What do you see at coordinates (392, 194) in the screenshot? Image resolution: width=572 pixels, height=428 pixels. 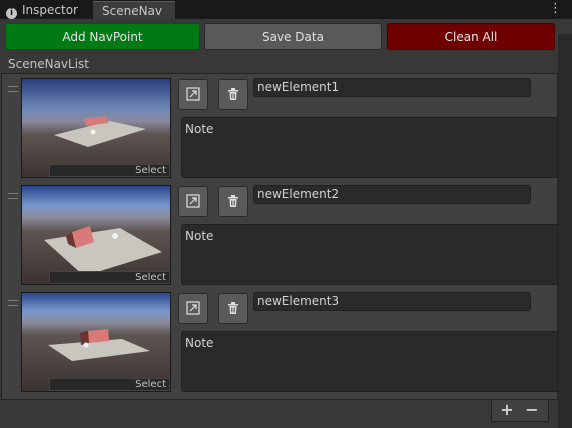 I see `name-field: newElement2` at bounding box center [392, 194].